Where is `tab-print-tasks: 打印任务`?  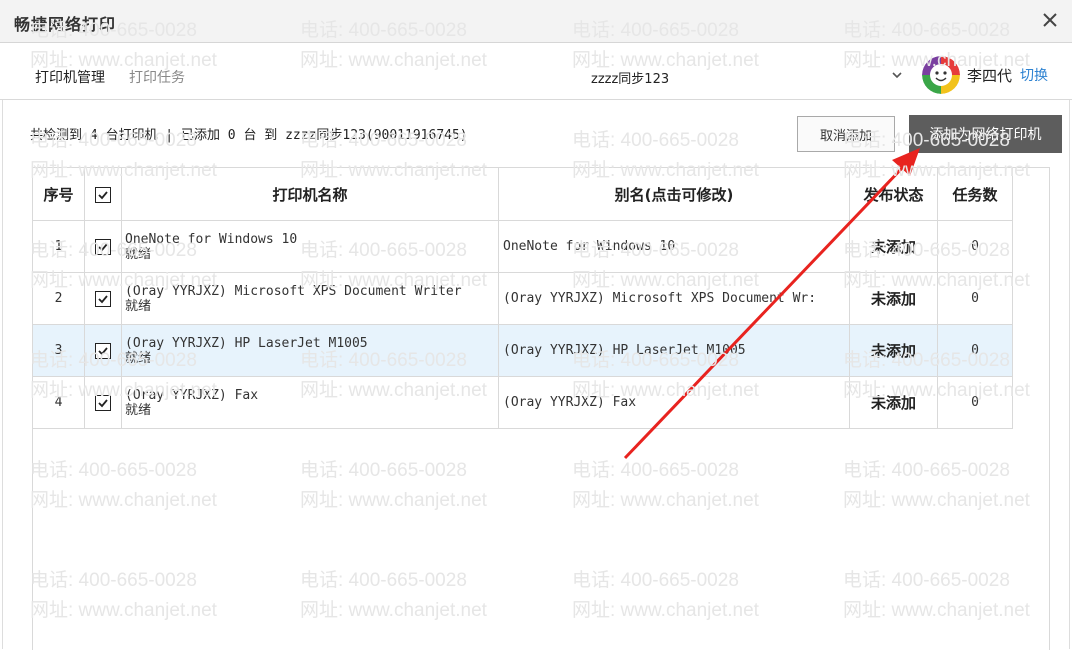
tab-print-tasks: 打印任务 is located at coordinates (157, 77).